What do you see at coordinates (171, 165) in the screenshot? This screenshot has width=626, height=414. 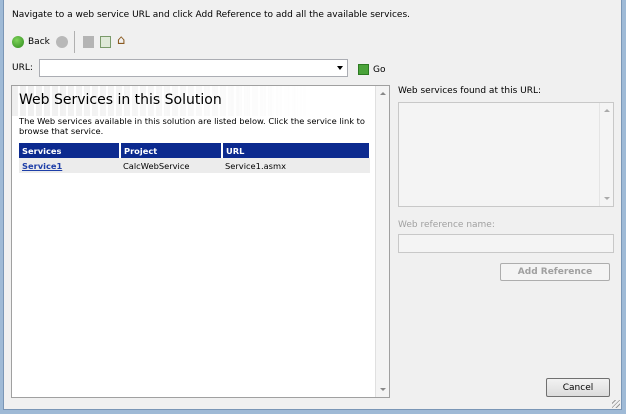 I see `project-cell: CalcWebService` at bounding box center [171, 165].